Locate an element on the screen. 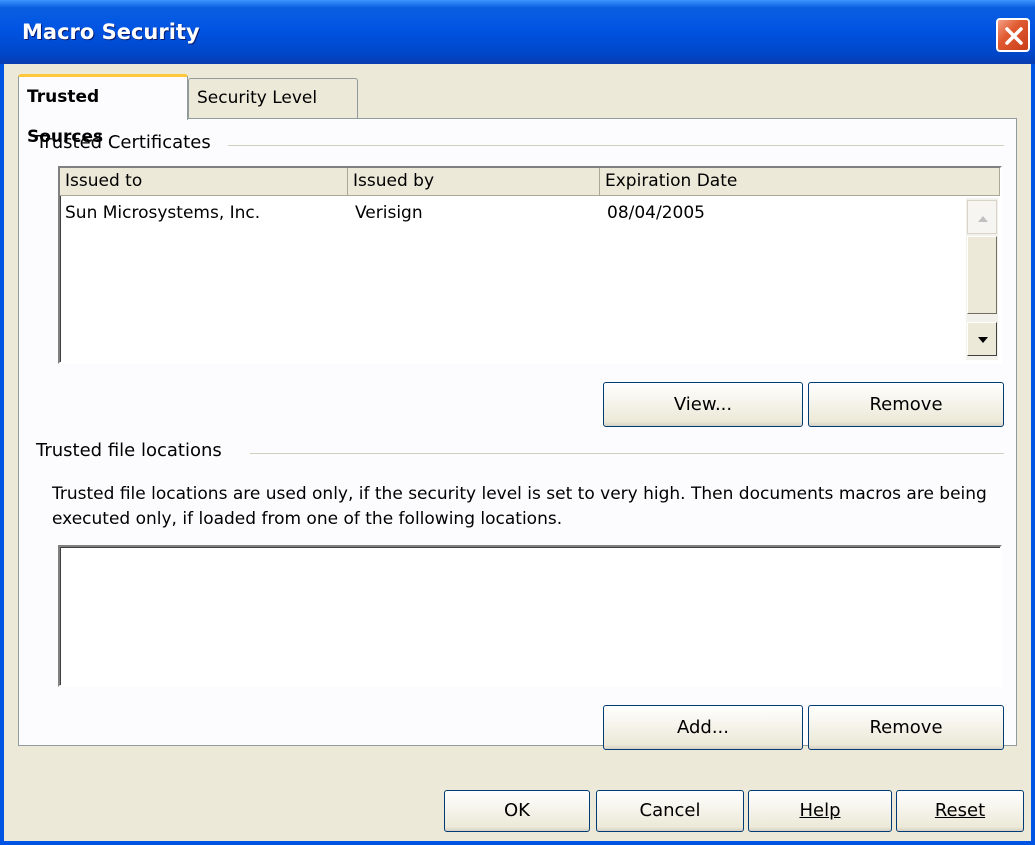  cell-expiration: 08/04/2005 is located at coordinates (656, 213).